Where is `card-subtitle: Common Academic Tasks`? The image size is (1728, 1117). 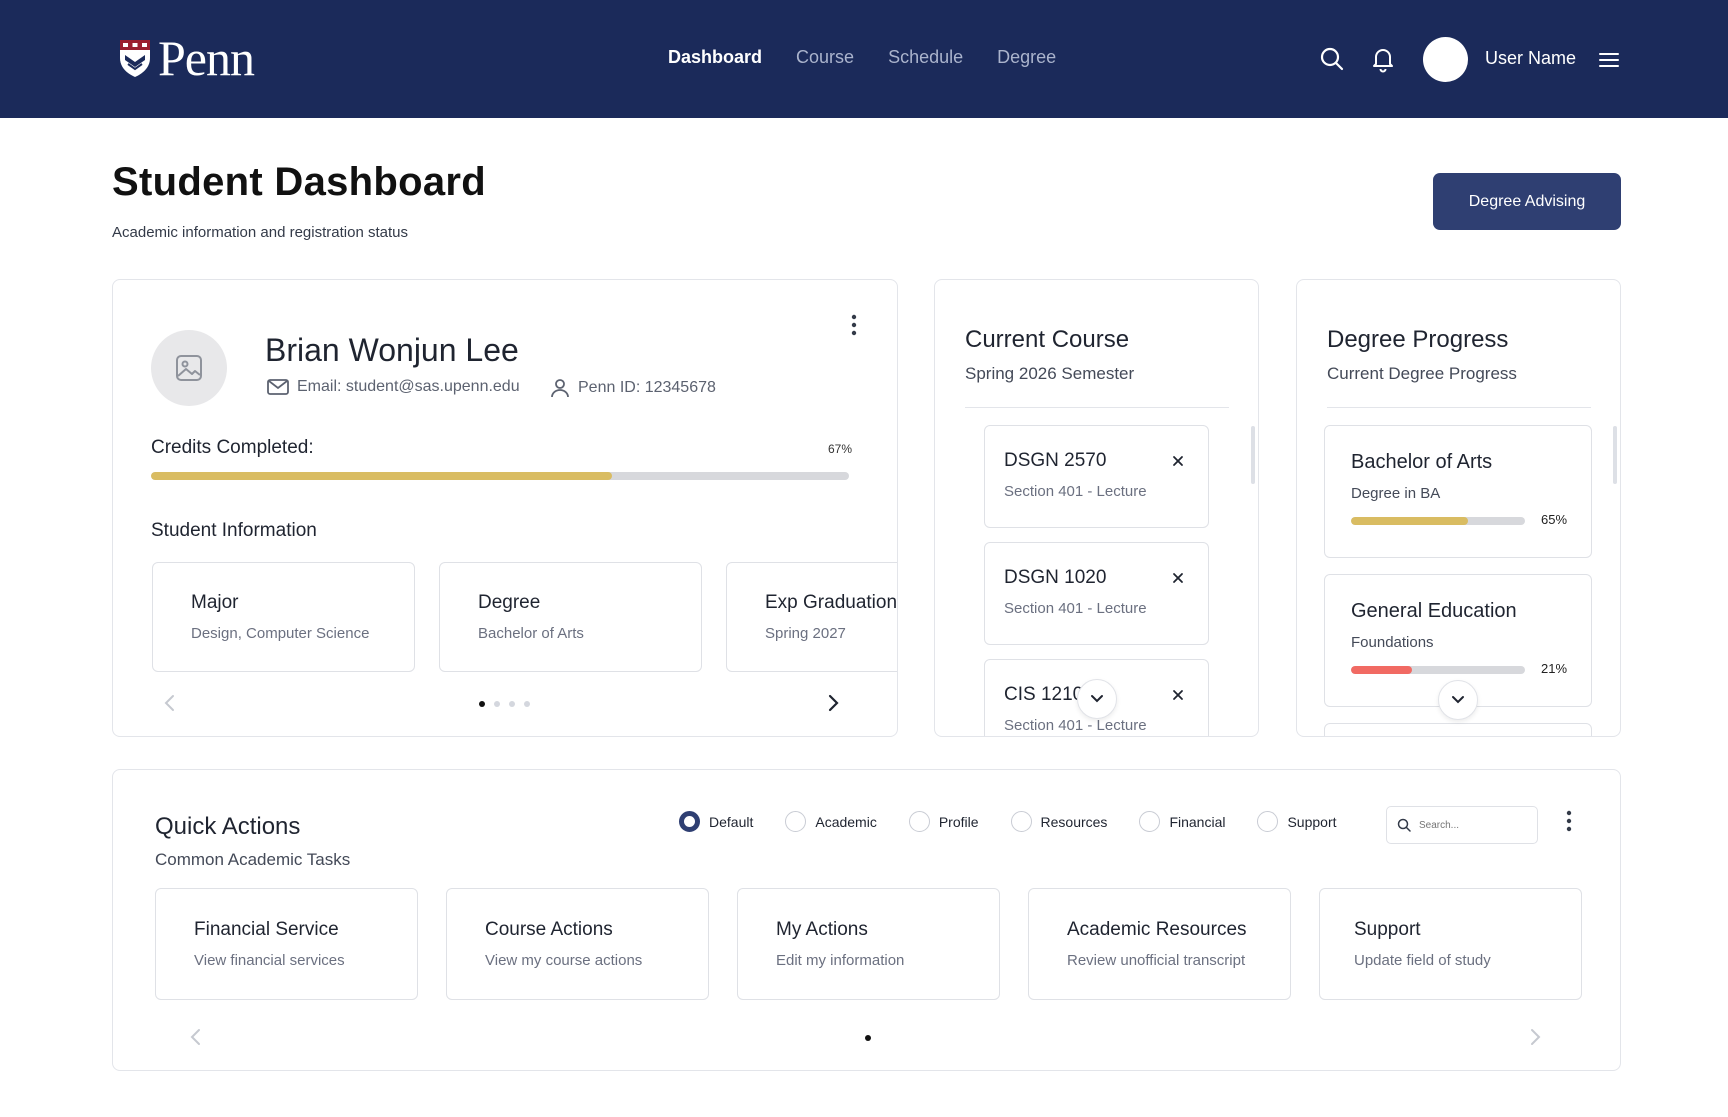
card-subtitle: Common Academic Tasks is located at coordinates (253, 859).